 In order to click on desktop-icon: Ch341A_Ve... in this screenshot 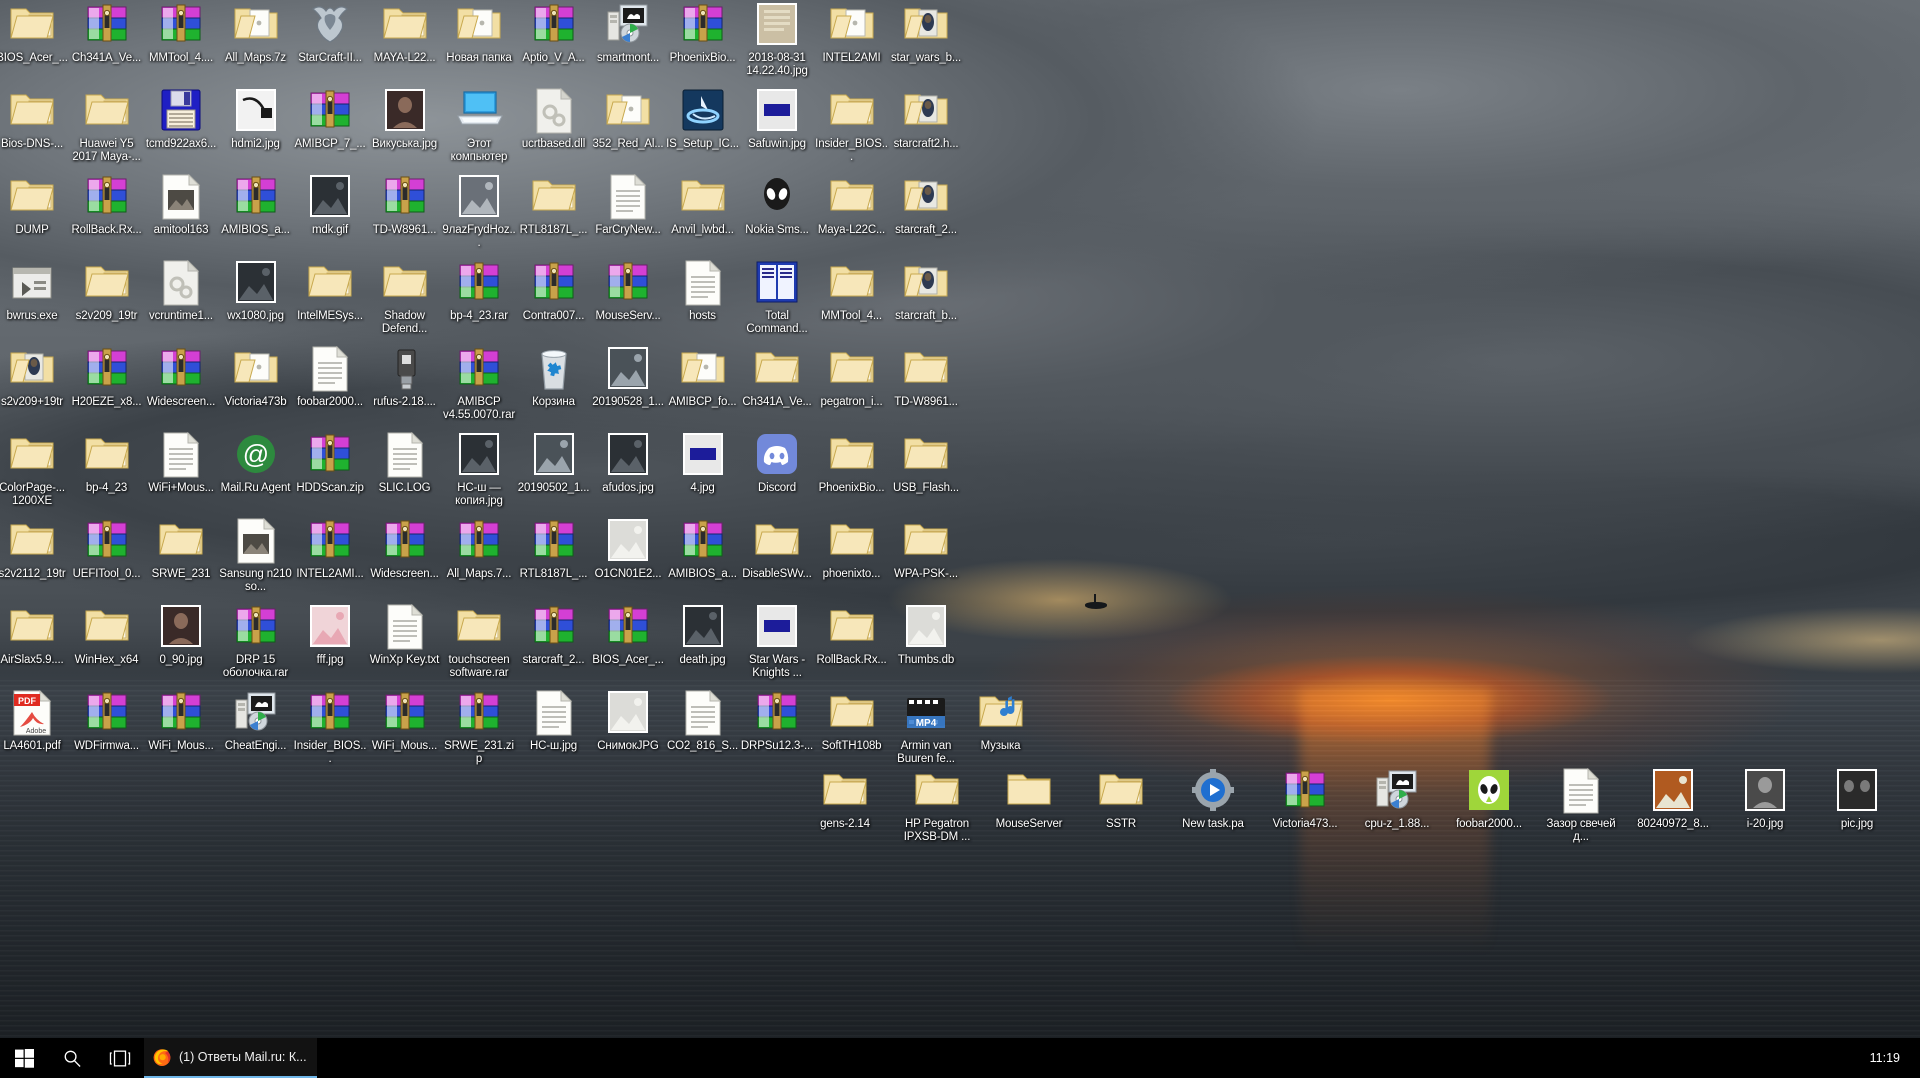, I will do `click(777, 377)`.